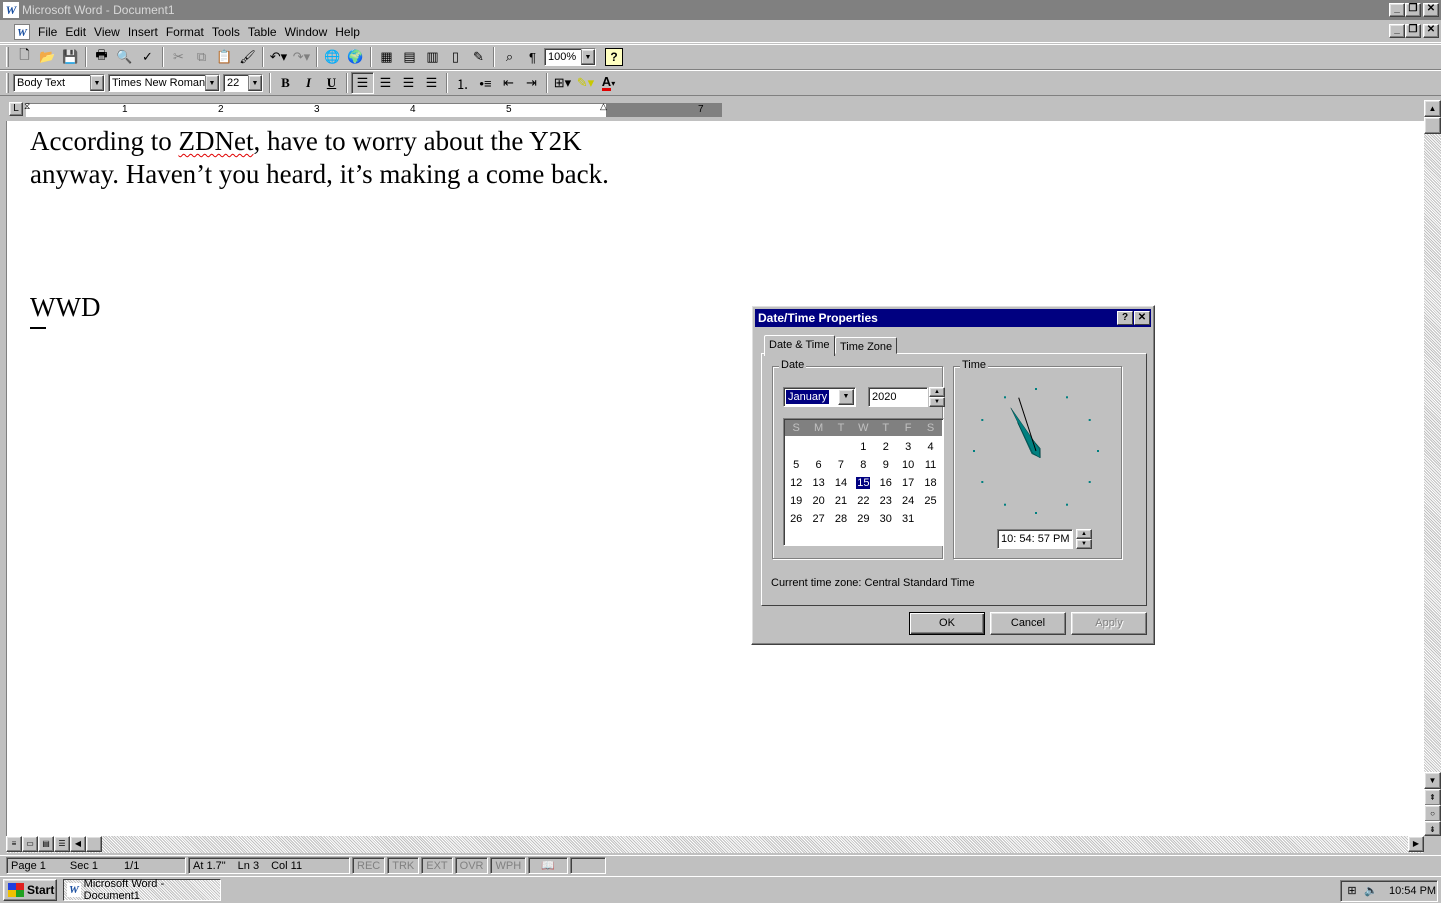  I want to click on office-assistant-help-icon: ?, so click(614, 57).